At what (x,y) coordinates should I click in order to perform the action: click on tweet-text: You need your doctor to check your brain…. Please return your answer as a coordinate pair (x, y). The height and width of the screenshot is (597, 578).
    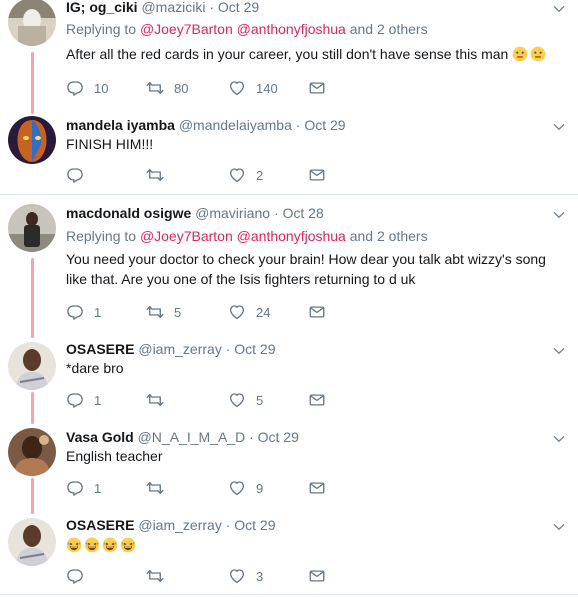
    Looking at the image, I should click on (316, 269).